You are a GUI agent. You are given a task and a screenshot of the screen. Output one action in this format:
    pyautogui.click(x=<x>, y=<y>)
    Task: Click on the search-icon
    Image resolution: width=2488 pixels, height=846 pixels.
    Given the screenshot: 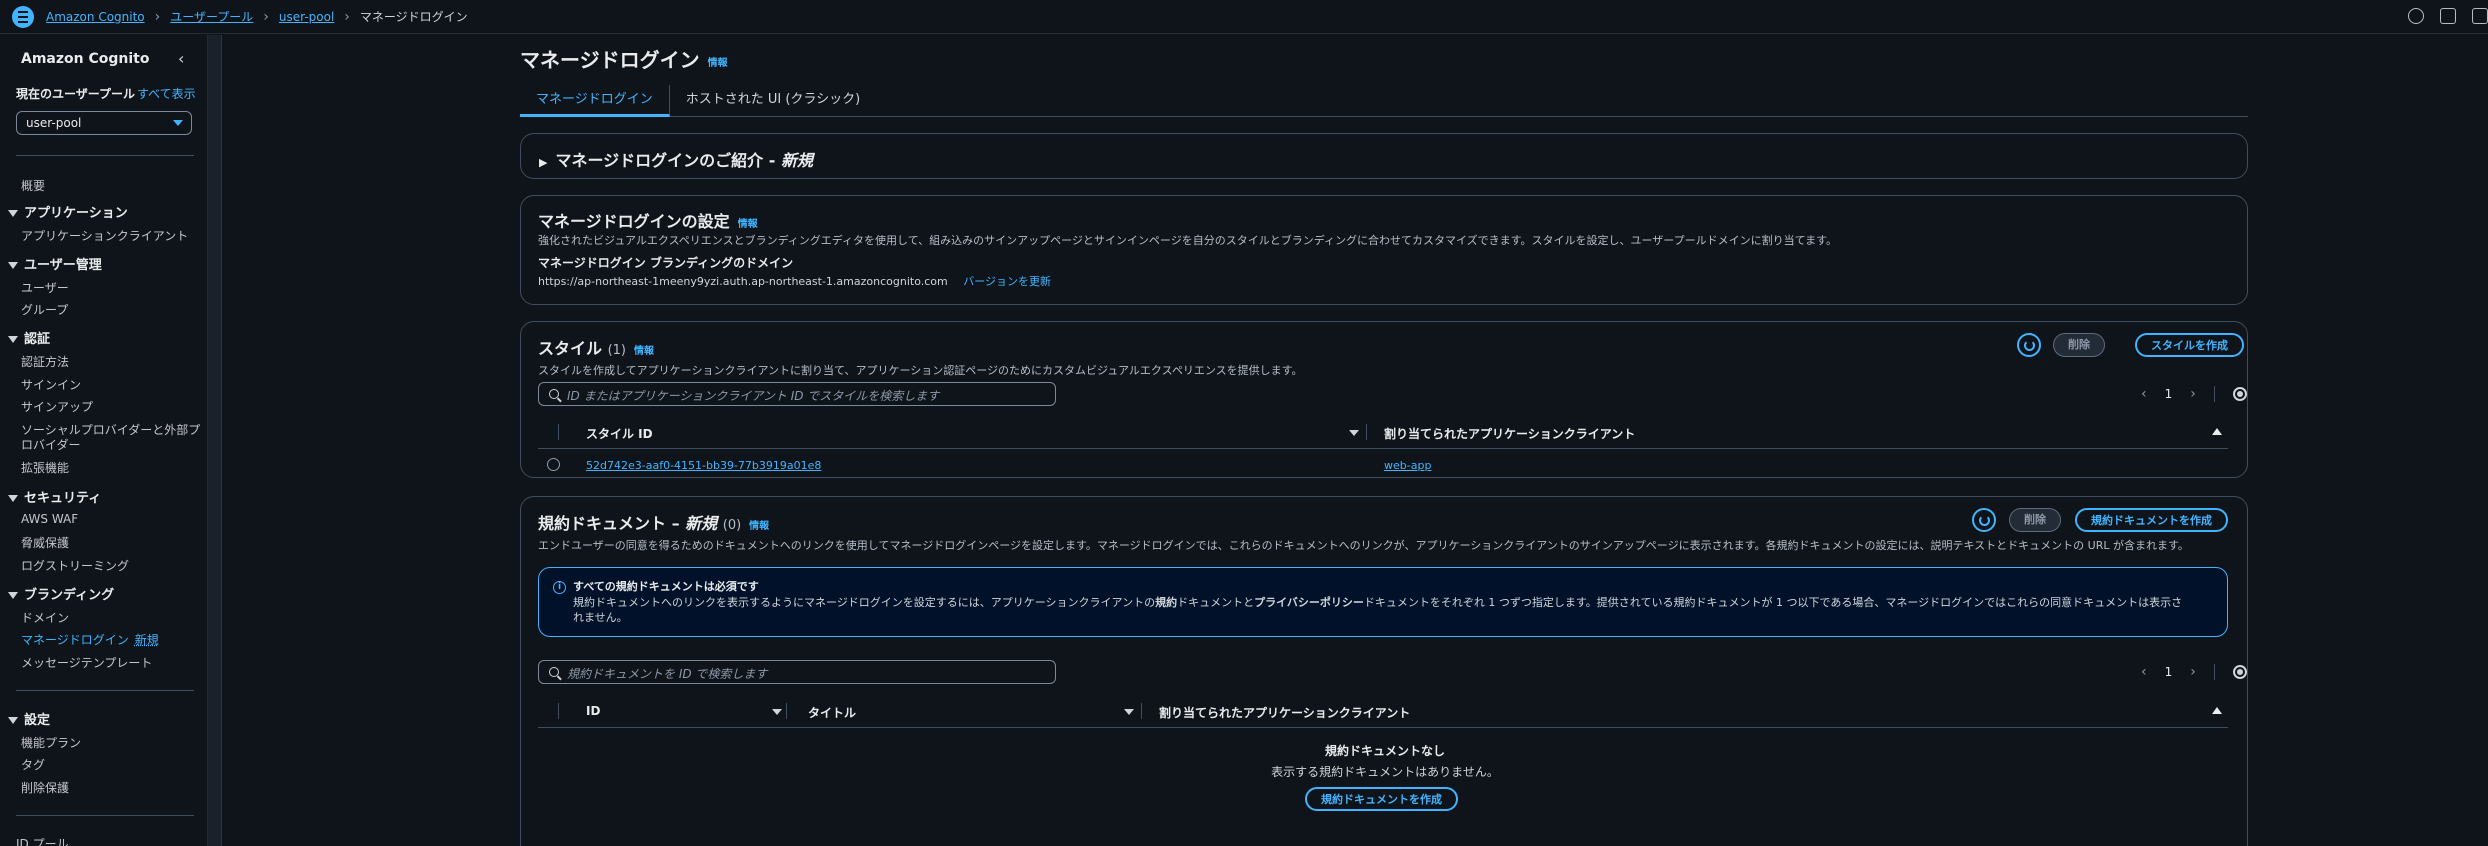 What is the action you would take?
    pyautogui.click(x=554, y=672)
    